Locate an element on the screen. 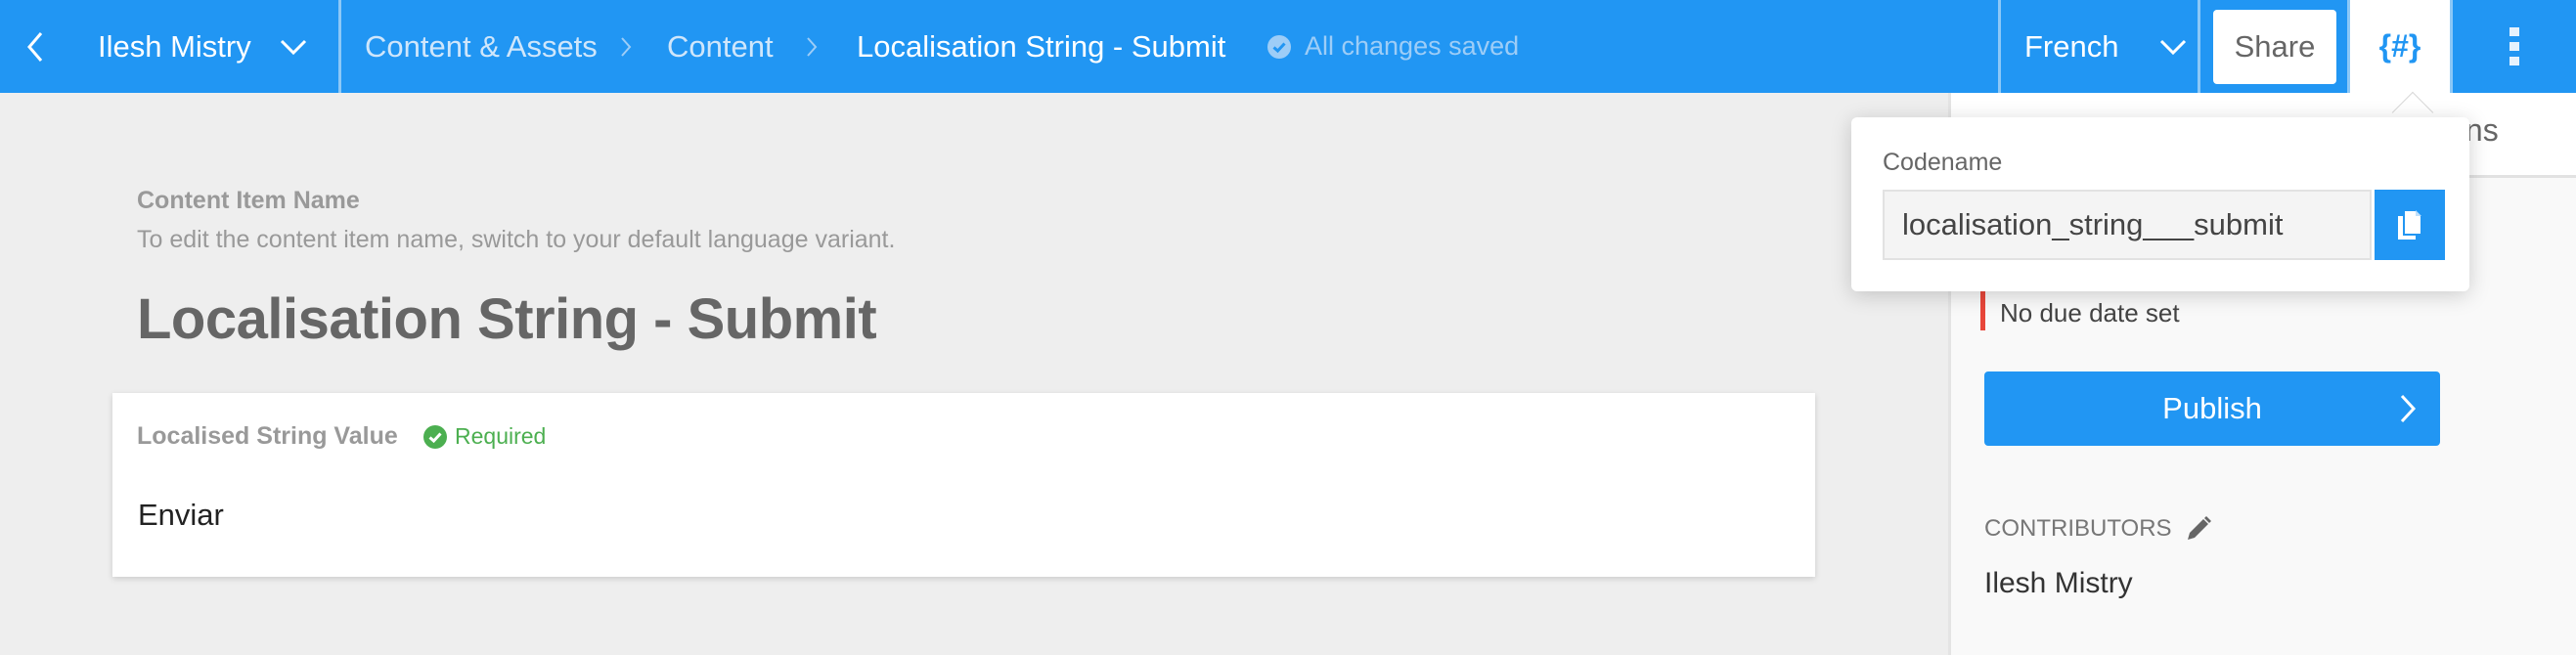 The image size is (2576, 655). publish-button: Publish is located at coordinates (2212, 408).